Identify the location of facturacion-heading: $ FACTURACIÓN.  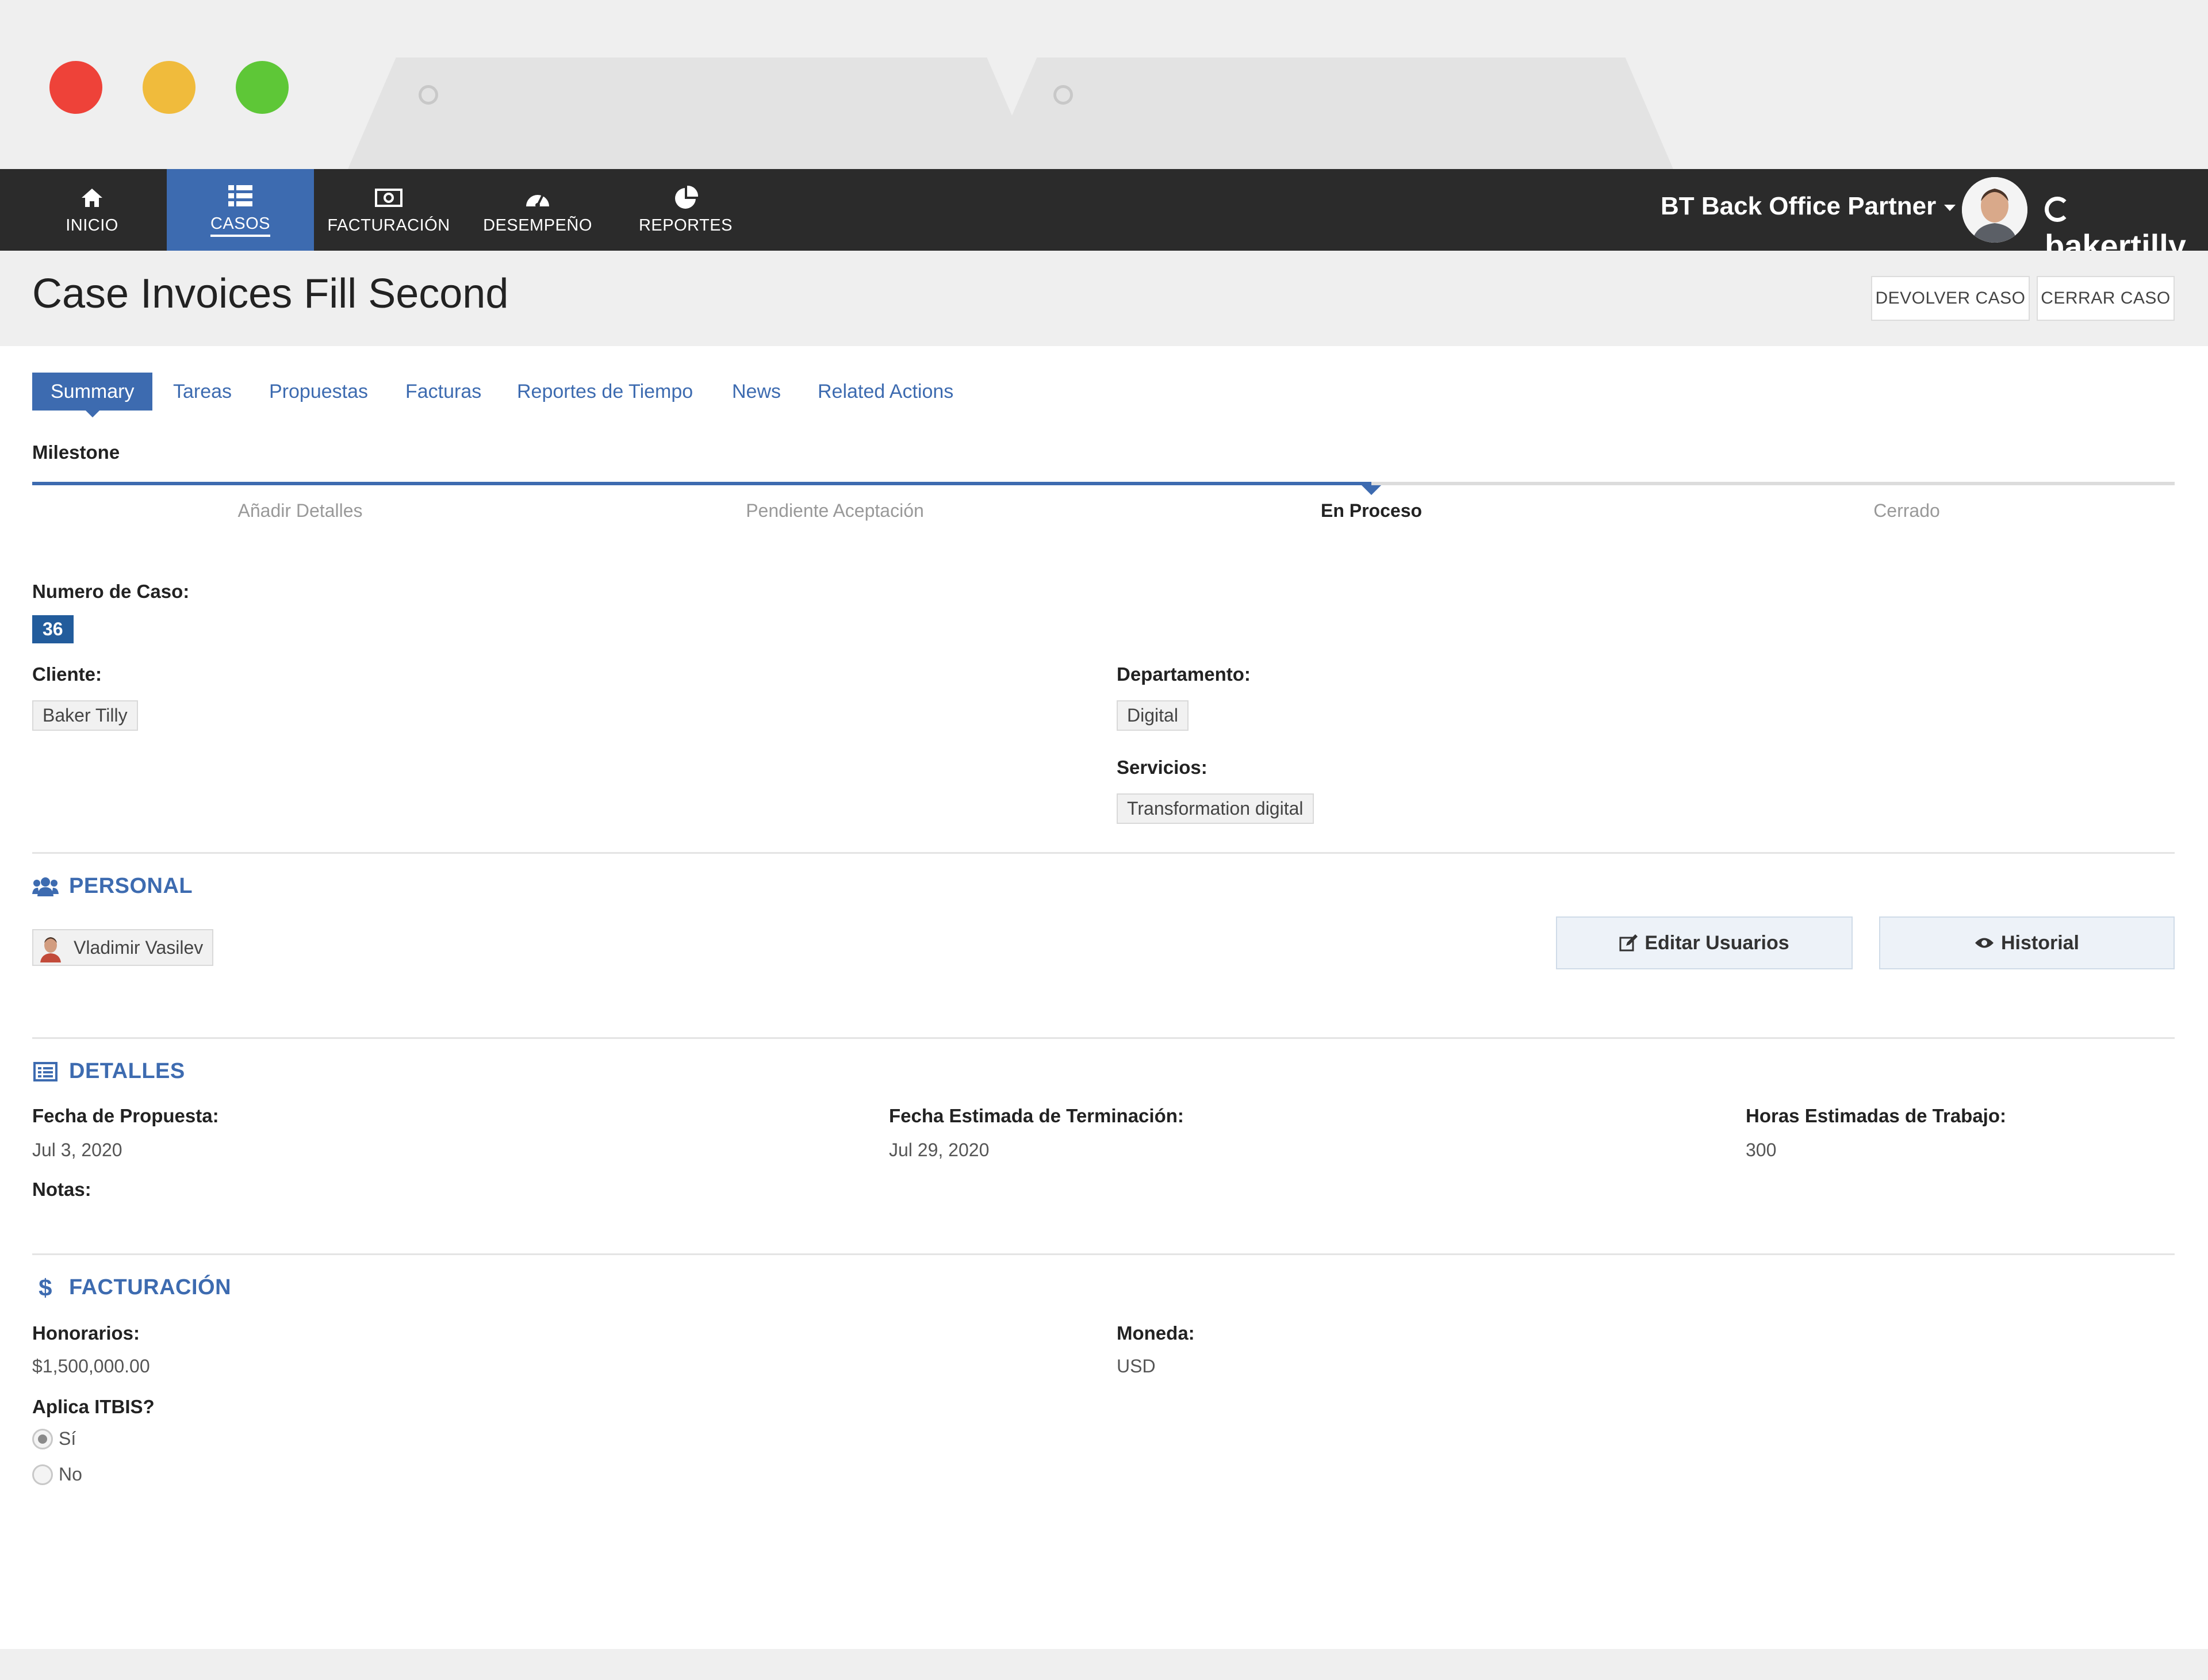
(132, 1287).